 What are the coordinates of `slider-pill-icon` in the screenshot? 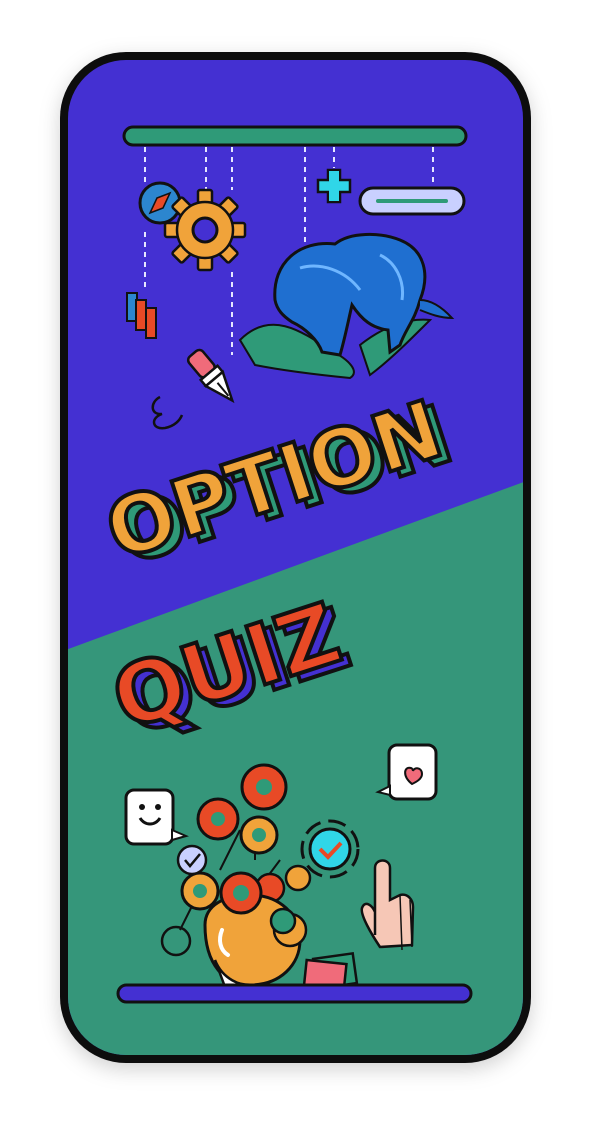 It's located at (412, 201).